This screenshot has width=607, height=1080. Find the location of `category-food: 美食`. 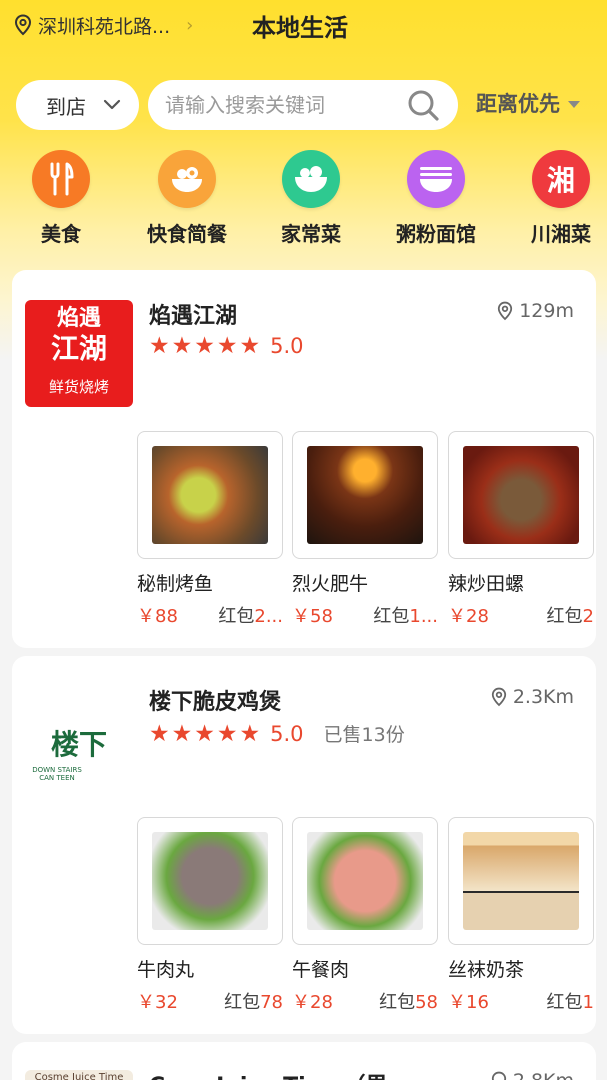

category-food: 美食 is located at coordinates (61, 198).